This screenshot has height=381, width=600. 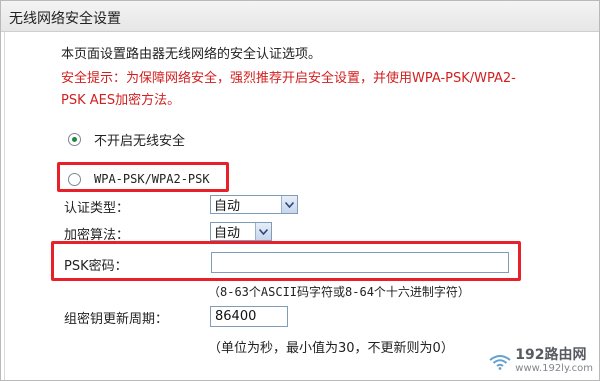 I want to click on auth-type-value: 自动, so click(x=227, y=206).